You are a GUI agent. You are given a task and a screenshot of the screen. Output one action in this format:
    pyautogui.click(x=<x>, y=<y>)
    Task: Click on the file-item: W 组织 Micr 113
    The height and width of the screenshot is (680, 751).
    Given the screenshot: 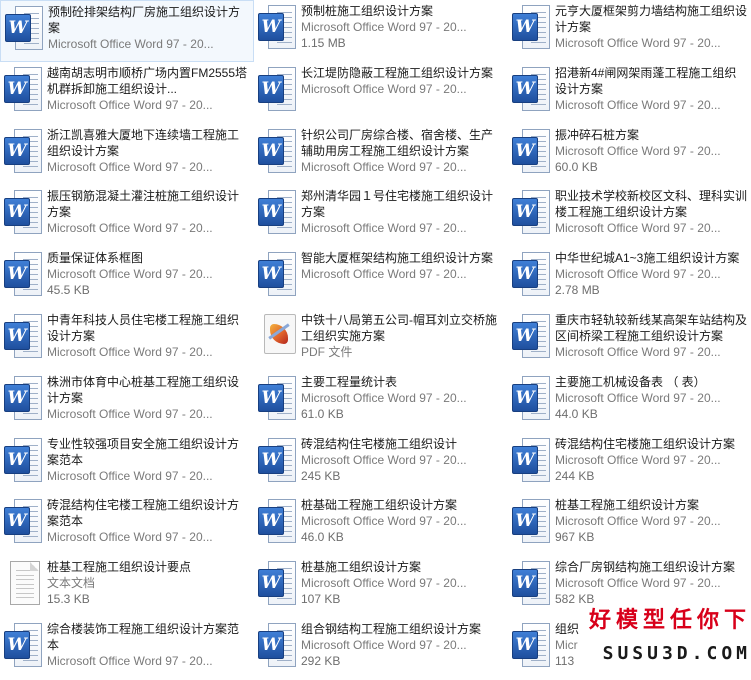 What is the action you would take?
    pyautogui.click(x=629, y=649)
    